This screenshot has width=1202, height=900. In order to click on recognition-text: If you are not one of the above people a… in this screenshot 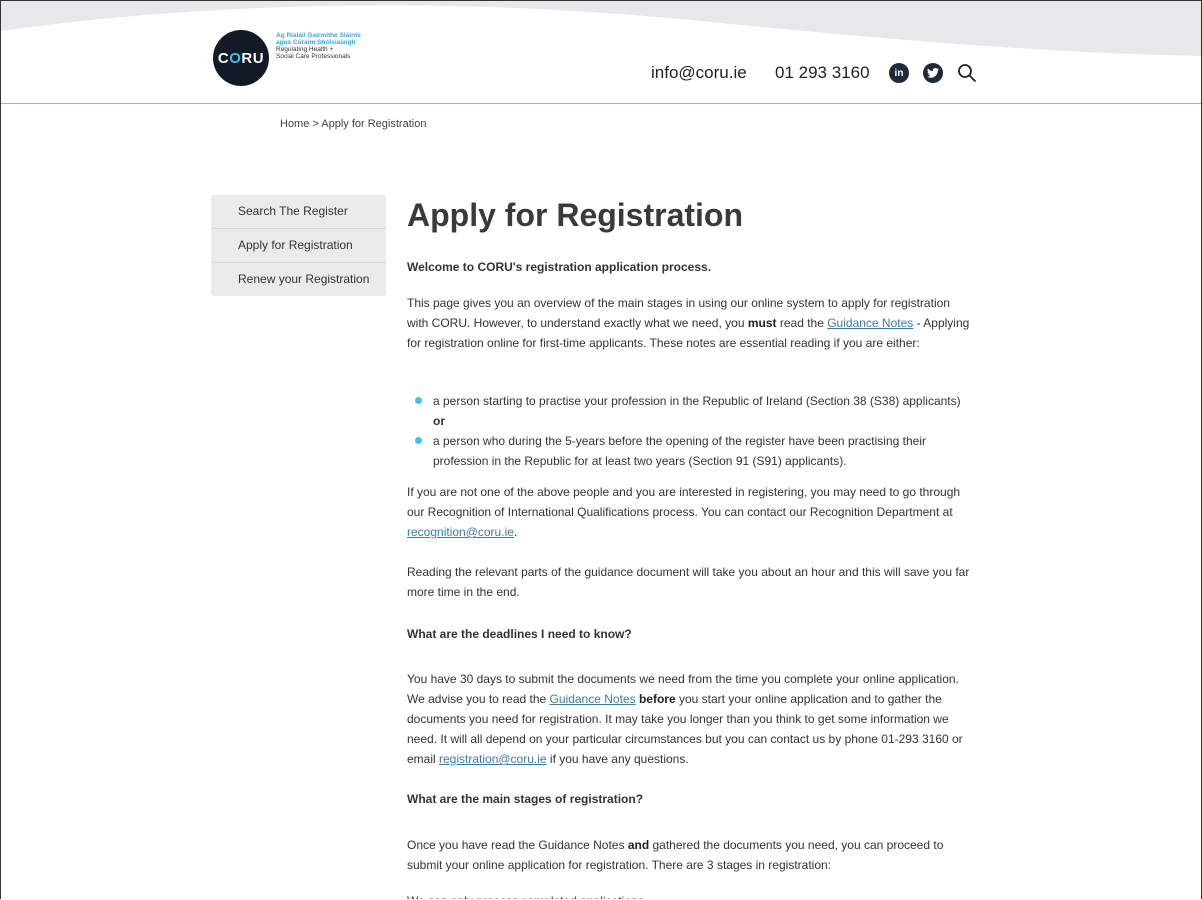, I will do `click(684, 502)`.